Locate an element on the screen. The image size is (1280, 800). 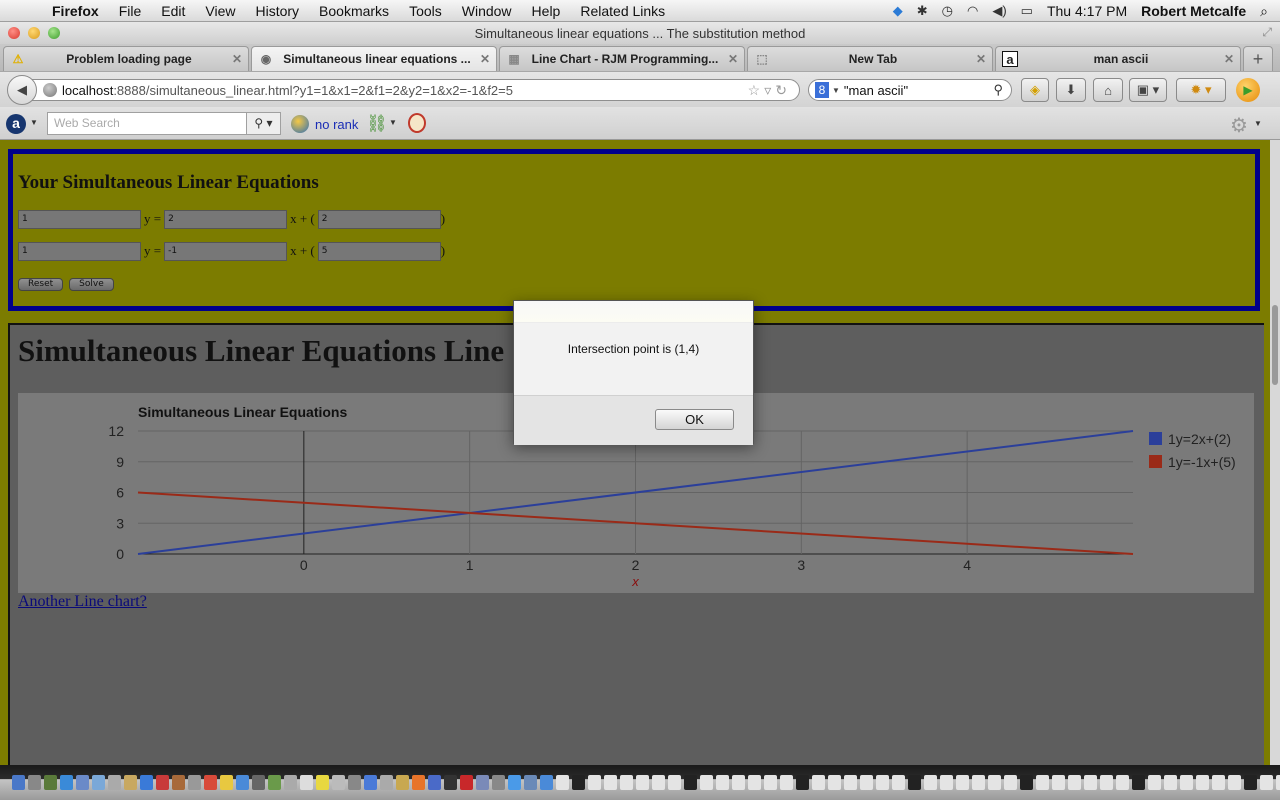
clock: Thu 4:17 PM is located at coordinates (1087, 11).